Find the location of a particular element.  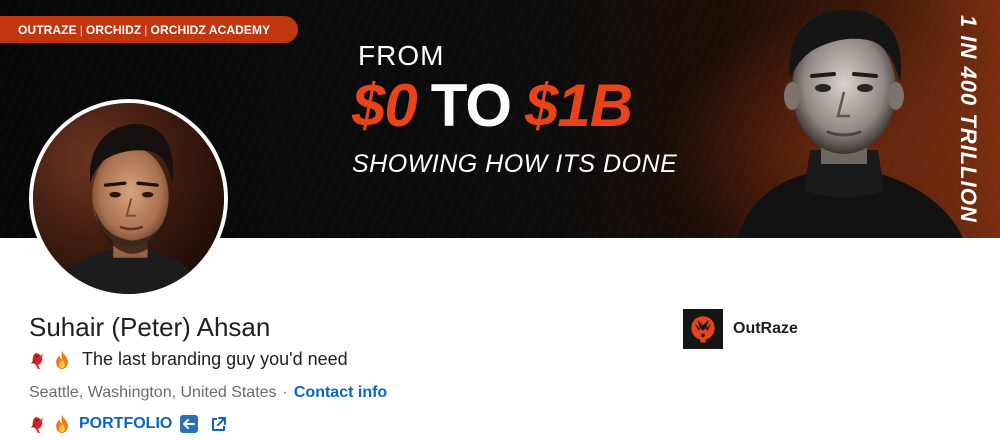

external-link-icon is located at coordinates (218, 424).